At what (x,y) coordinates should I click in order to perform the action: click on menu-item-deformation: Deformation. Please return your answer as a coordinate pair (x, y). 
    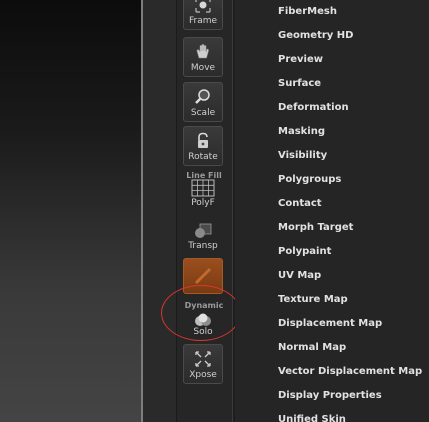
    Looking at the image, I should click on (313, 108).